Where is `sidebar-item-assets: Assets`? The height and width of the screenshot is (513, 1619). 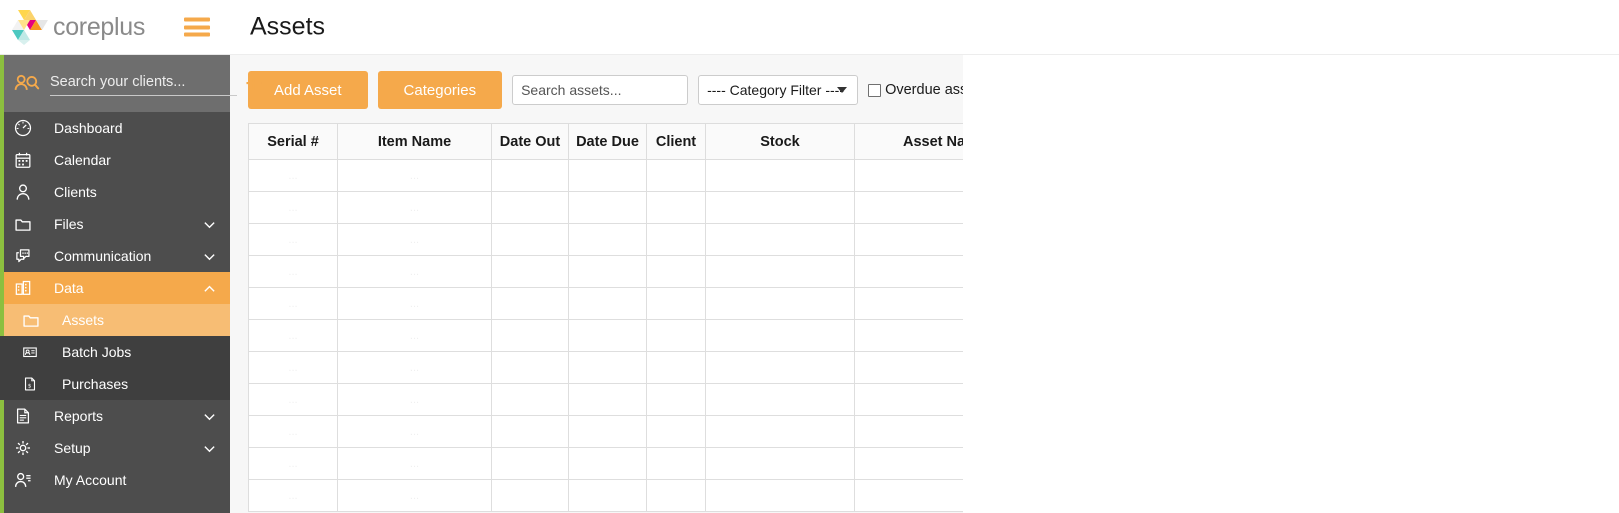
sidebar-item-assets: Assets is located at coordinates (115, 320).